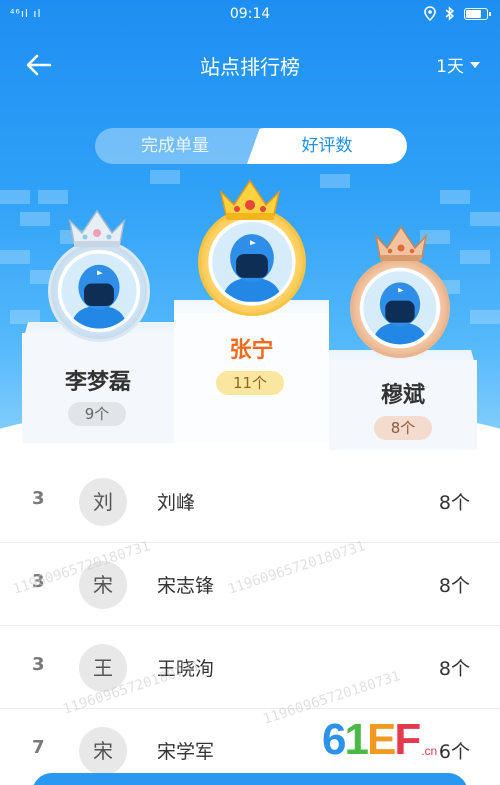 The image size is (500, 785). What do you see at coordinates (186, 752) in the screenshot?
I see `courier-name: 宋学军` at bounding box center [186, 752].